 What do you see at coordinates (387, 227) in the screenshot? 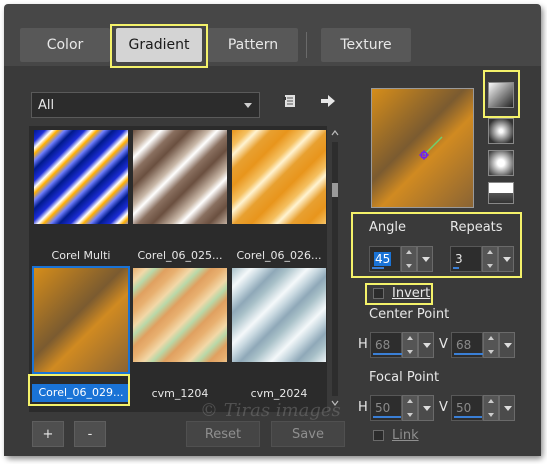
I see `angle-label: Angle` at bounding box center [387, 227].